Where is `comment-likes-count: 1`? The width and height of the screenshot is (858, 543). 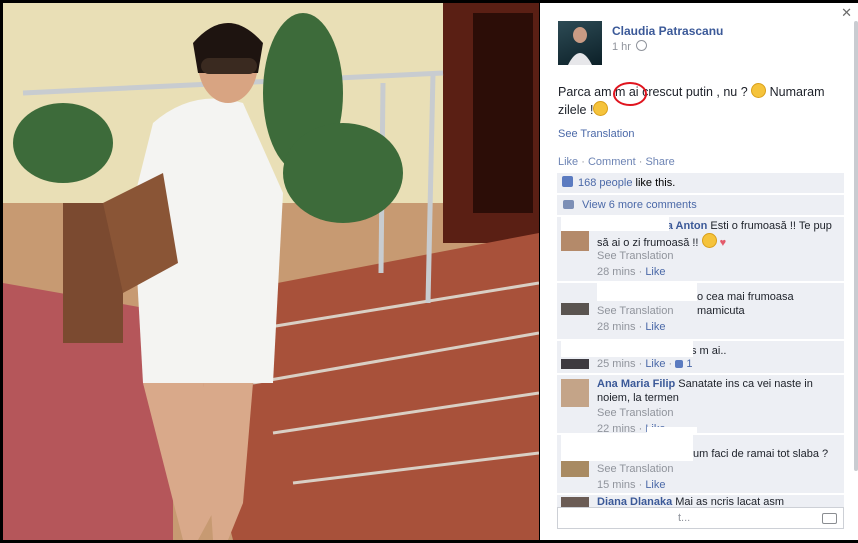 comment-likes-count: 1 is located at coordinates (689, 364).